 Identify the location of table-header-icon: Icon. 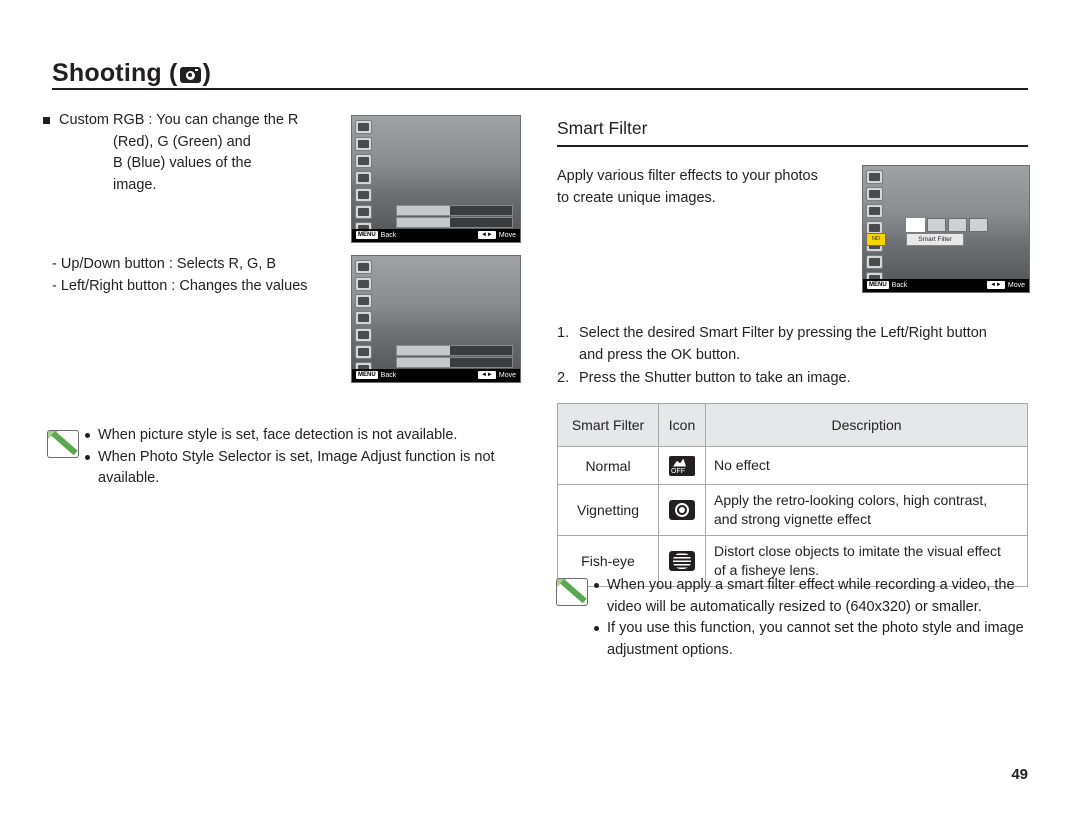
(682, 425).